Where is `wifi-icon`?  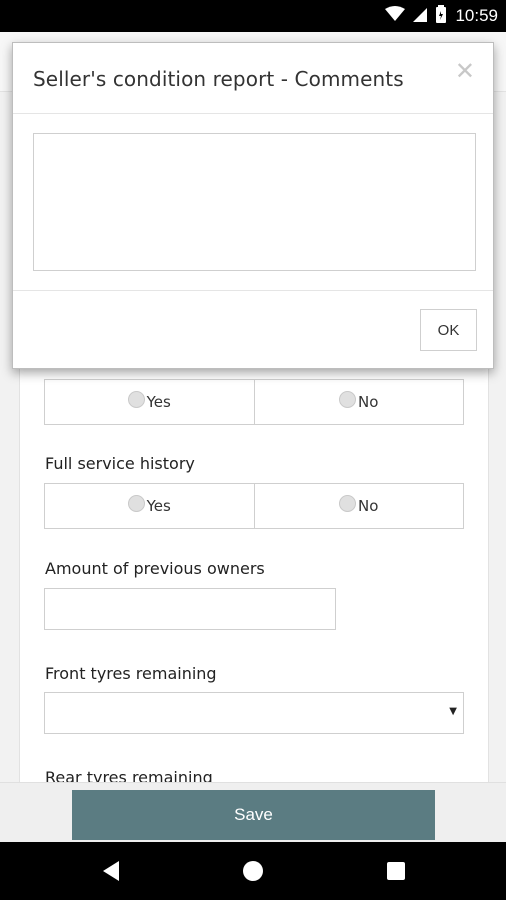
wifi-icon is located at coordinates (395, 16).